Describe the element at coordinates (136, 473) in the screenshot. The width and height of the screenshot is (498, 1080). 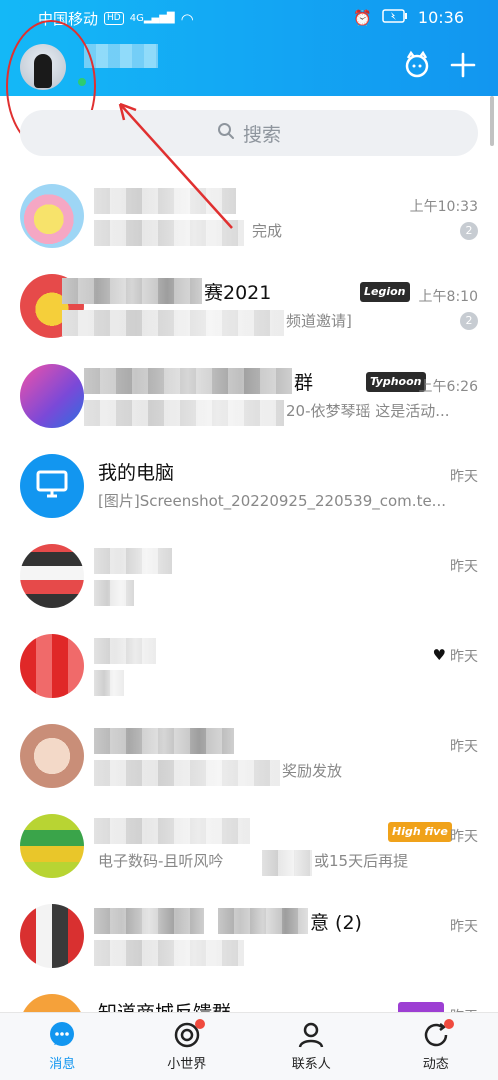
I see `conversation-title: 我的电脑` at that location.